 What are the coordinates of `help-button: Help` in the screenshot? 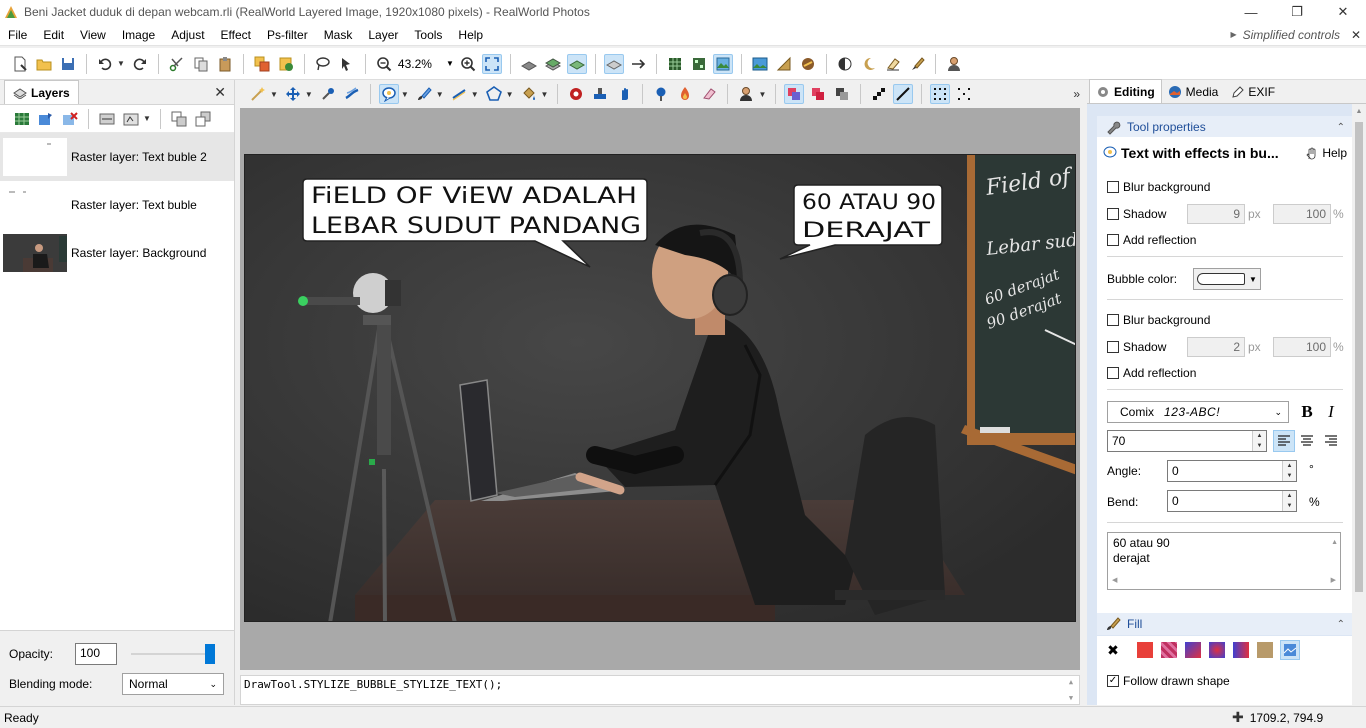 It's located at (1325, 153).